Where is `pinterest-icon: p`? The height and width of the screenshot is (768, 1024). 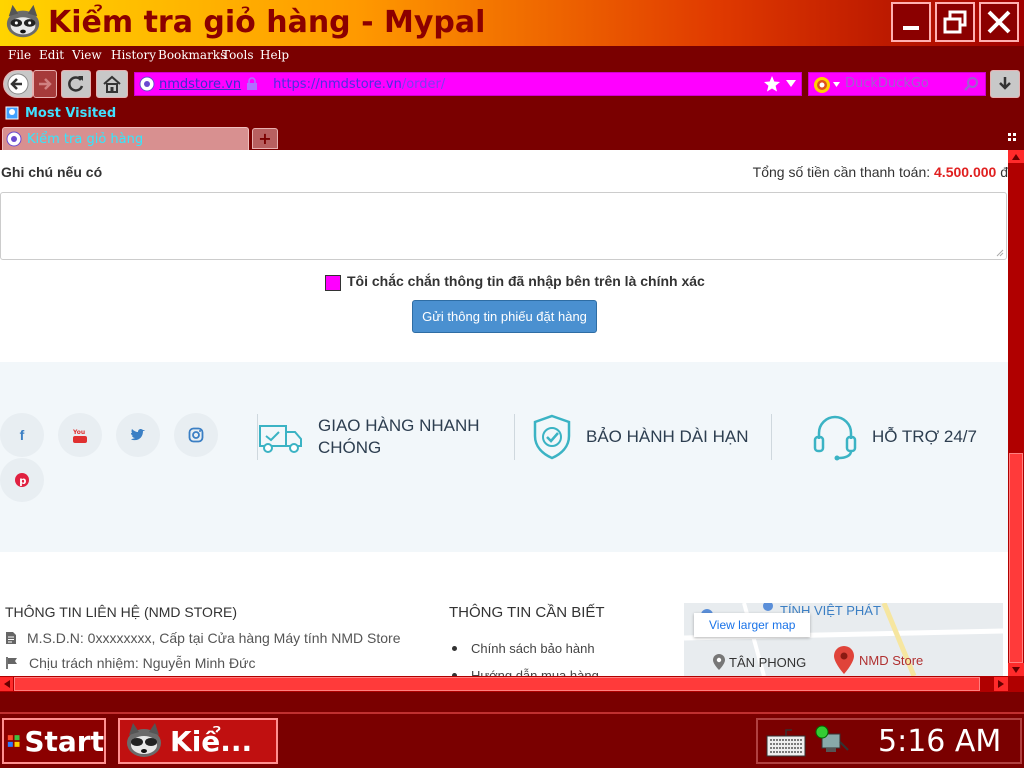 pinterest-icon: p is located at coordinates (22, 480).